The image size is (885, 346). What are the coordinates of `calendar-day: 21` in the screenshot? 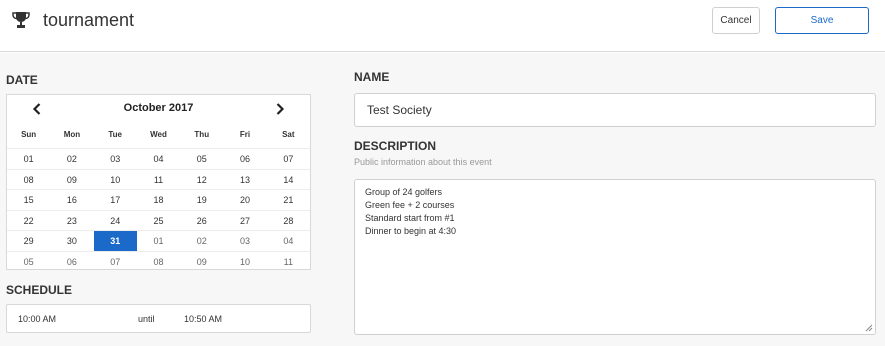 It's located at (288, 200).